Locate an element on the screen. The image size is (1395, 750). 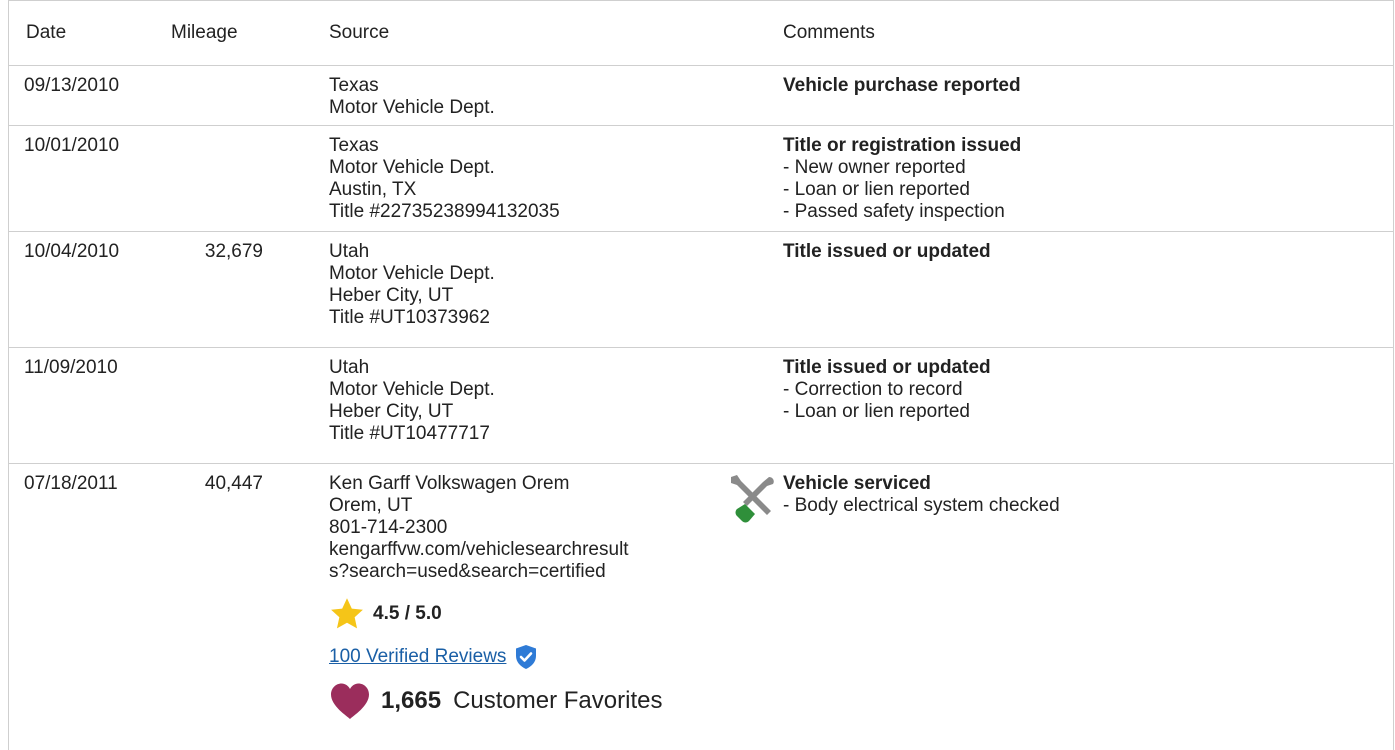
source-line: Austin, TX is located at coordinates (373, 189).